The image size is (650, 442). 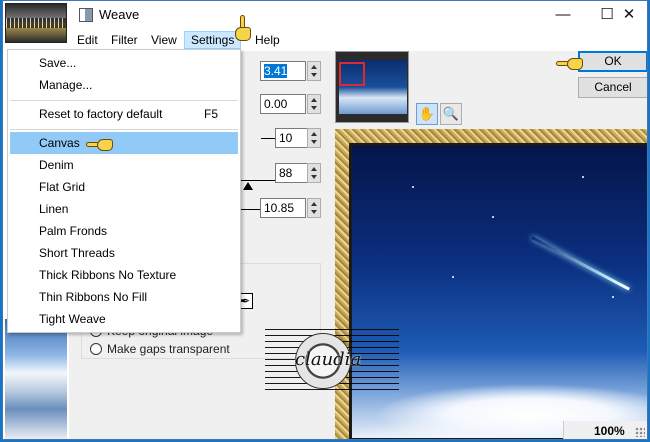 What do you see at coordinates (73, 231) in the screenshot?
I see `menu-item-label: Palm Fronds` at bounding box center [73, 231].